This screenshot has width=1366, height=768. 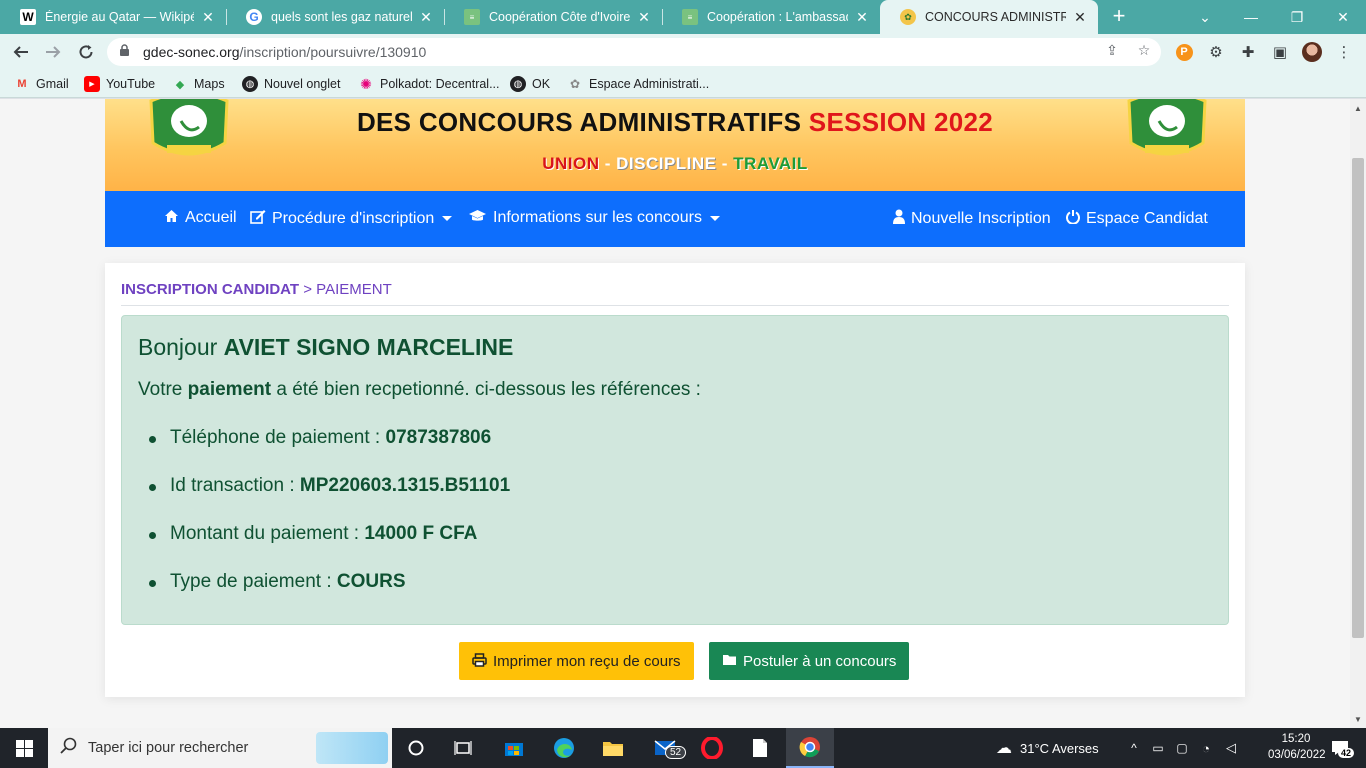 I want to click on menu-kebab-icon: ⋮, so click(x=1344, y=52).